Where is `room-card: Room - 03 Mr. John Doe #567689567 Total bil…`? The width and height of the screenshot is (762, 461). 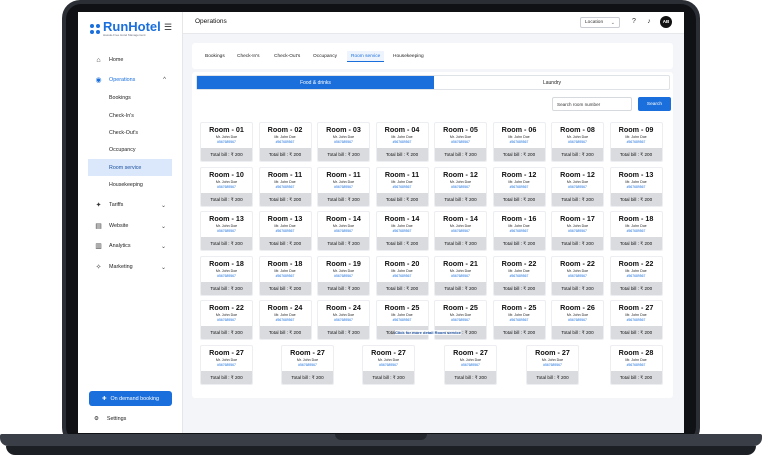
room-card: Room - 03 Mr. John Doe #567689567 Total bil… is located at coordinates (343, 142).